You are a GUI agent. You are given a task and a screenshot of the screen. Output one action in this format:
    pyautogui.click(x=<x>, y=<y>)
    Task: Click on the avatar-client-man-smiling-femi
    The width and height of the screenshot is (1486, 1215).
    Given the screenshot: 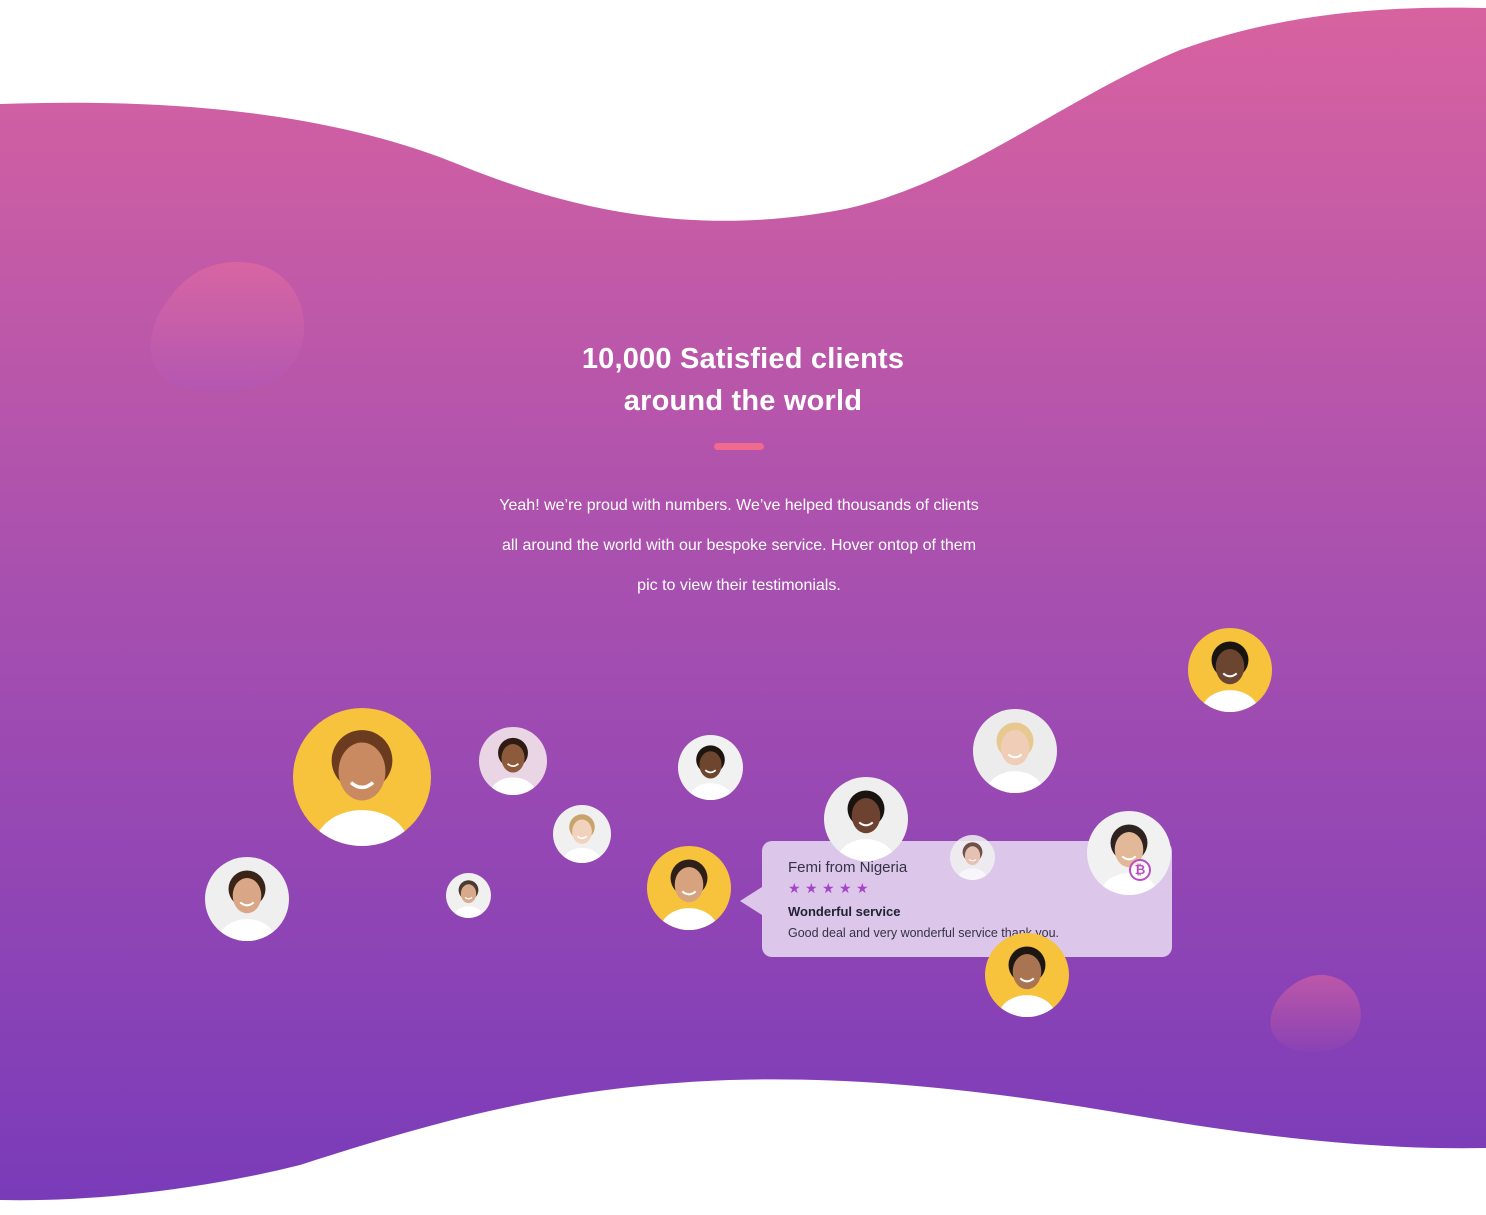 What is the action you would take?
    pyautogui.click(x=866, y=819)
    